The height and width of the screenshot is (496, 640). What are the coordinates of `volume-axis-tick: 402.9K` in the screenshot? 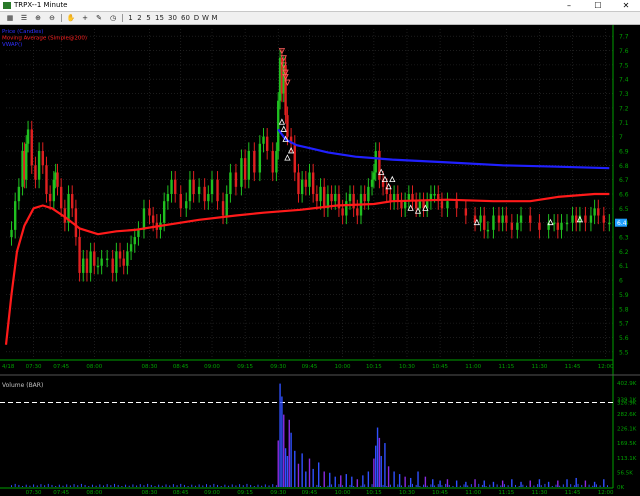 It's located at (627, 384).